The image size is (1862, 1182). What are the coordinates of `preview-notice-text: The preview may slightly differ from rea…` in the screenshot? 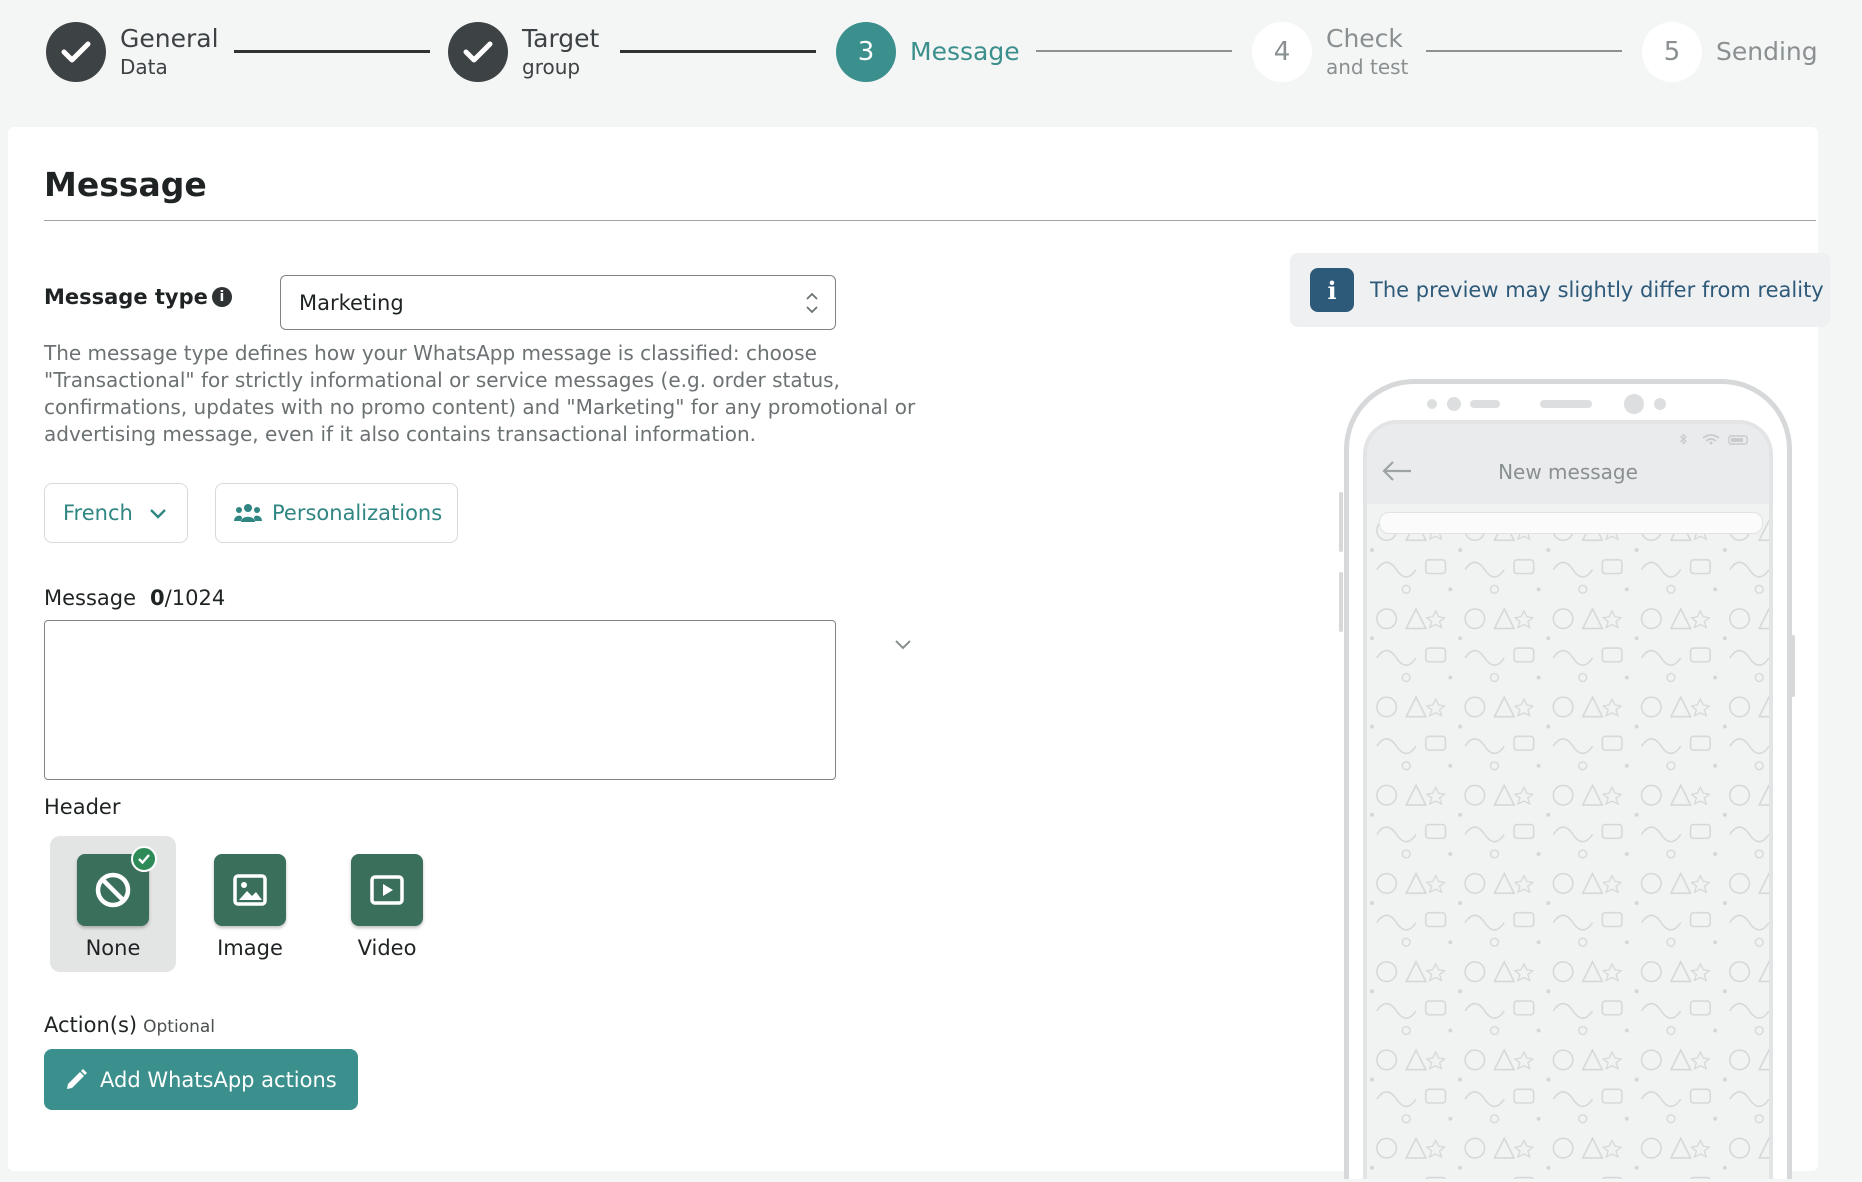 It's located at (1597, 290).